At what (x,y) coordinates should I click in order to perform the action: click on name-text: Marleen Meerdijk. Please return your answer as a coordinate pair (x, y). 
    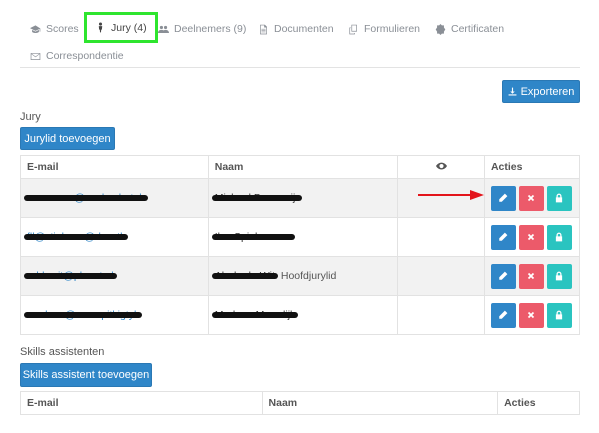
    Looking at the image, I should click on (254, 315).